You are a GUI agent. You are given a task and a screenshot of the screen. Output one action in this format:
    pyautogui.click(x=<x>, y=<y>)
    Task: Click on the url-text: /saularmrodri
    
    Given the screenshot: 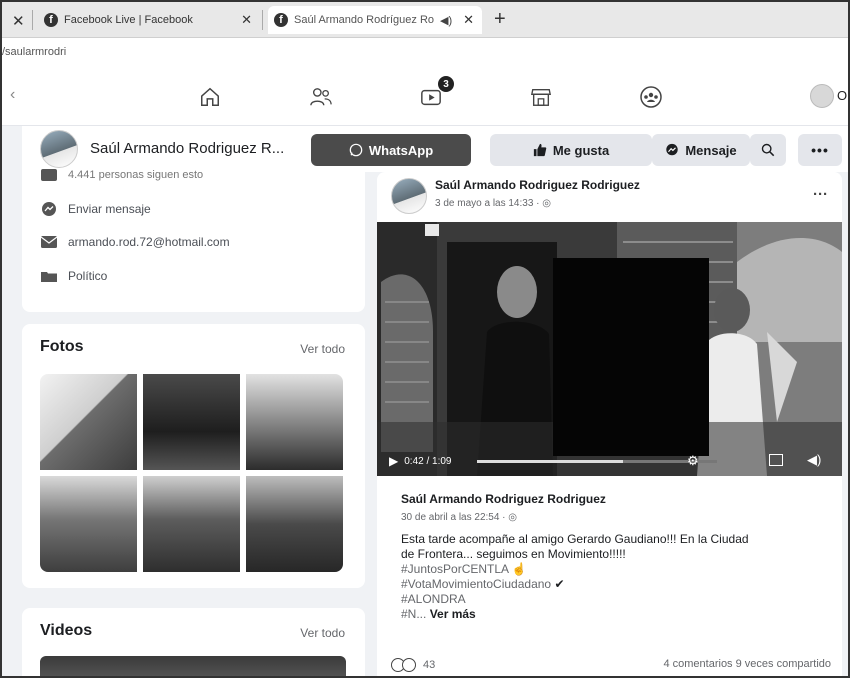 What is the action you would take?
    pyautogui.click(x=34, y=52)
    